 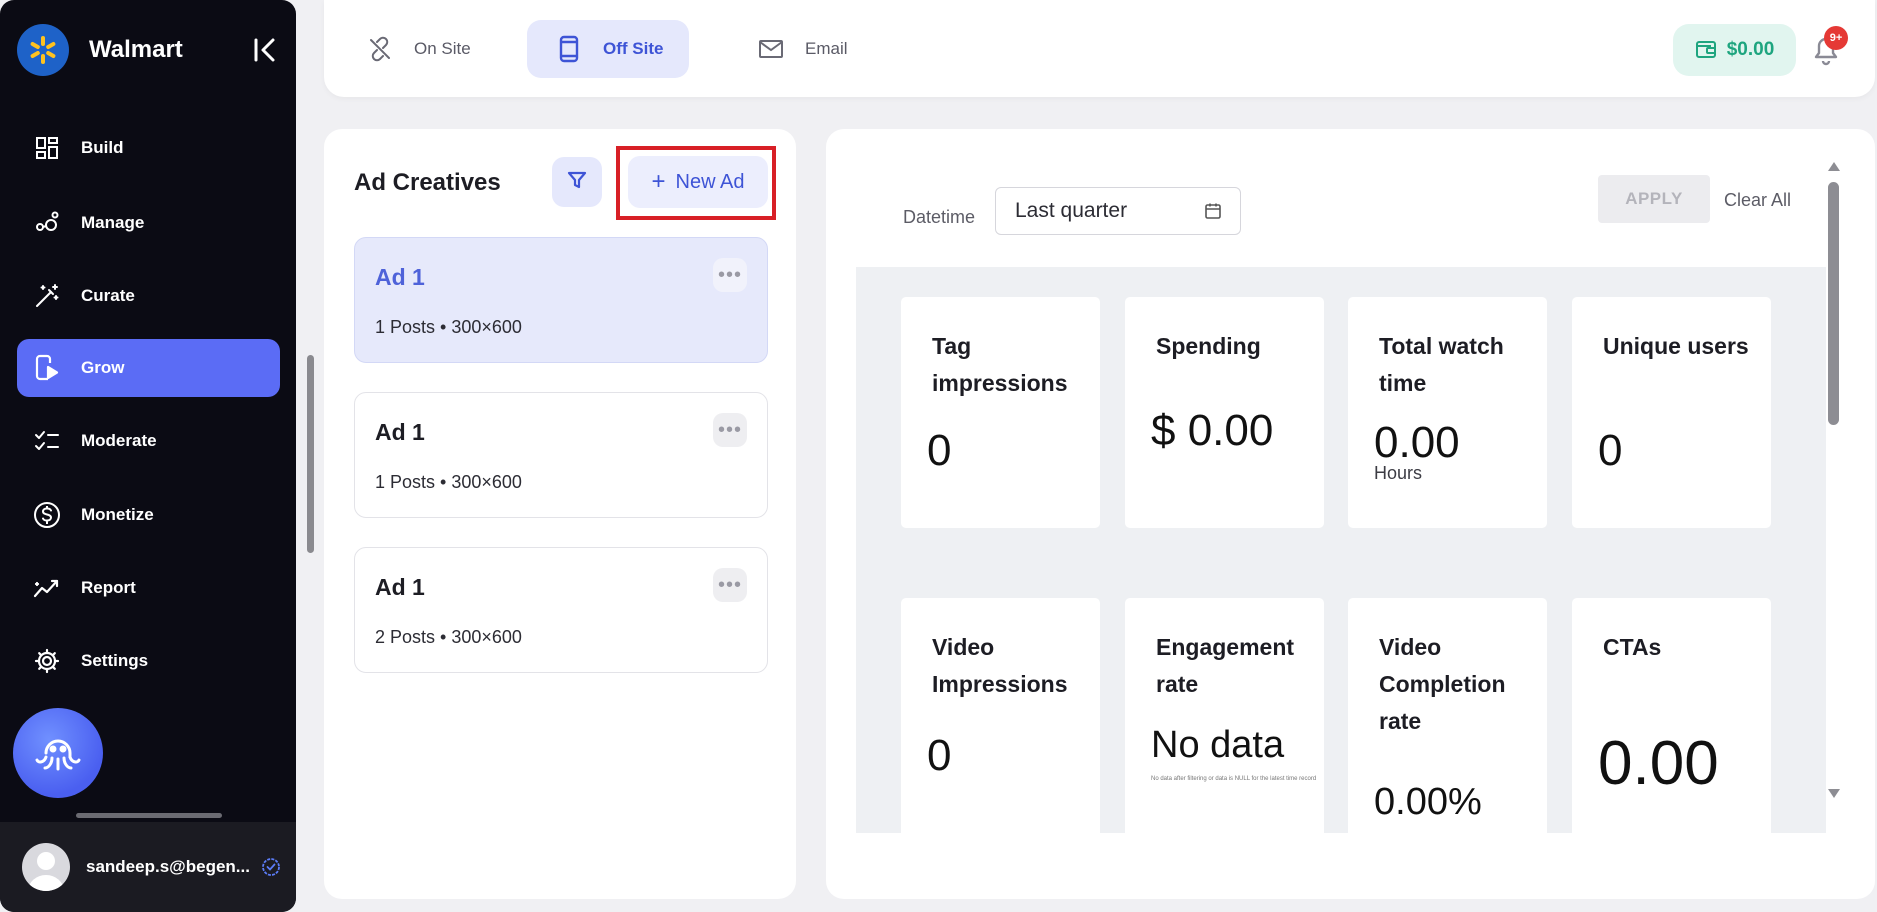 I want to click on scroll-up-arrow-icon, so click(x=1834, y=166).